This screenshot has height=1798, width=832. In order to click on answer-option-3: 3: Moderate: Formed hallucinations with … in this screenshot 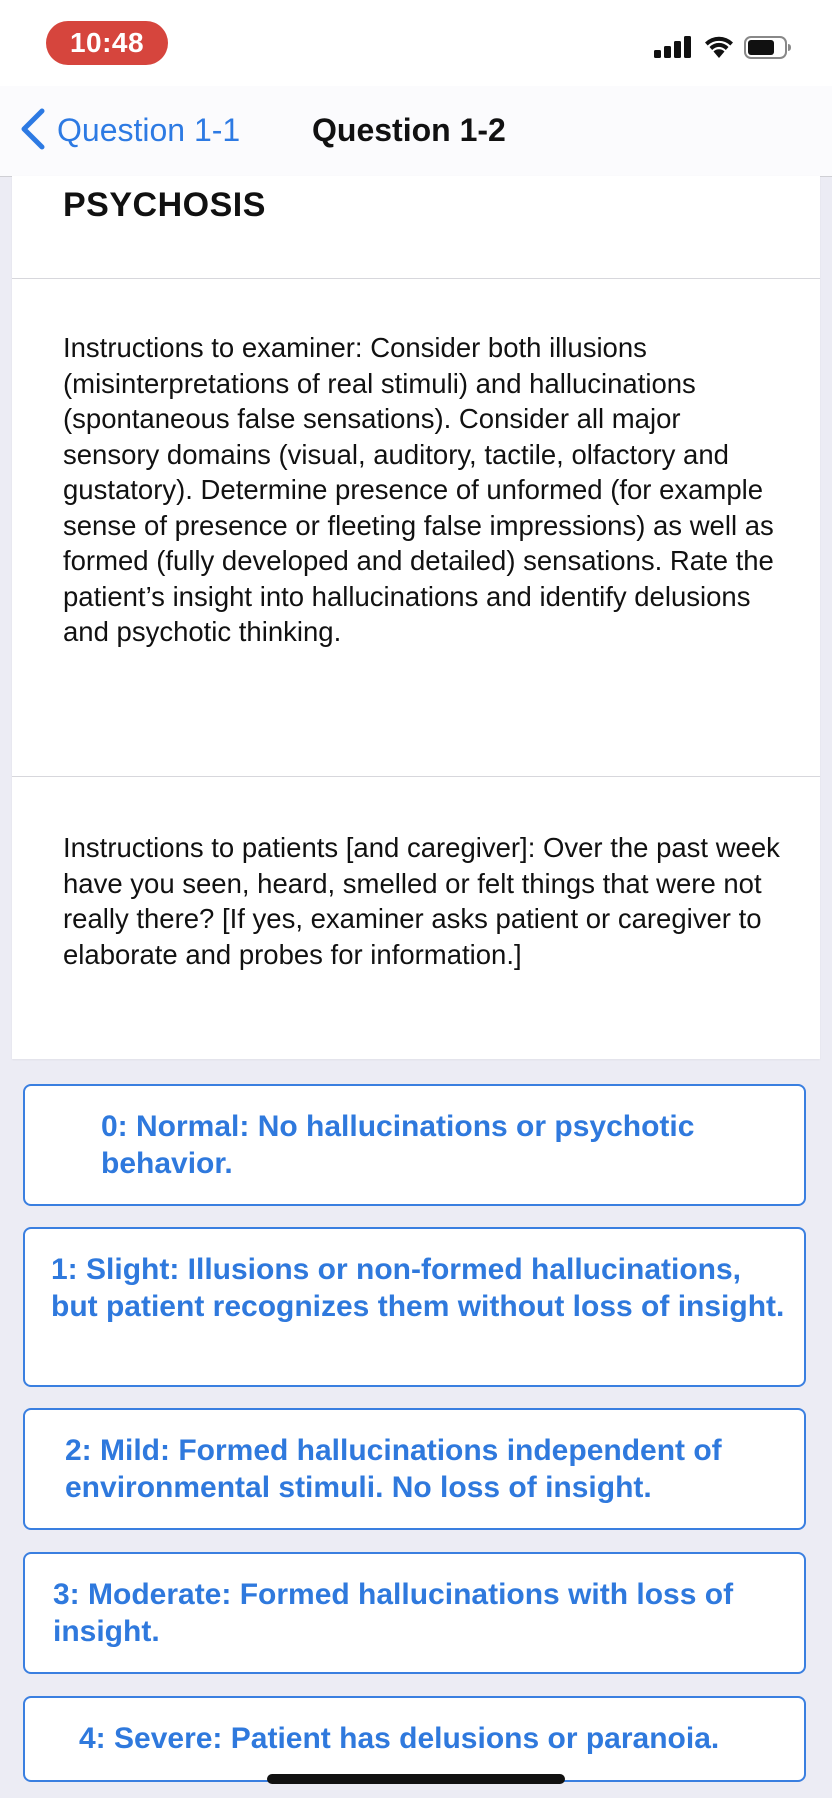, I will do `click(414, 1613)`.